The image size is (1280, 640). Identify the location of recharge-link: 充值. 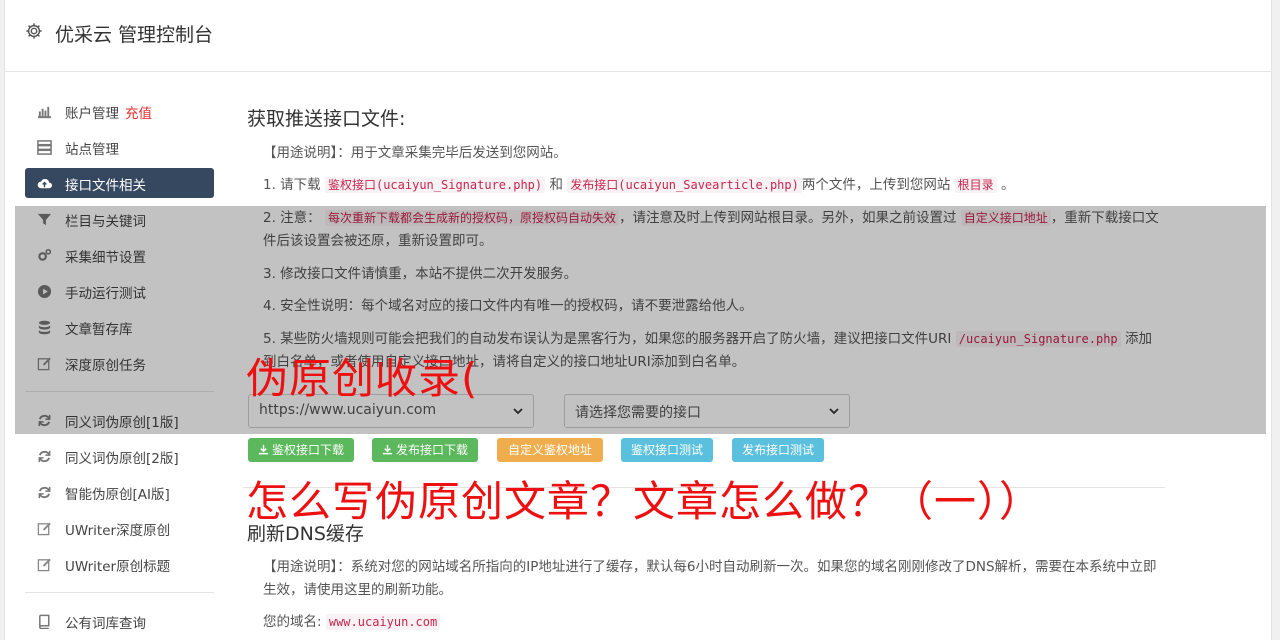
(138, 114).